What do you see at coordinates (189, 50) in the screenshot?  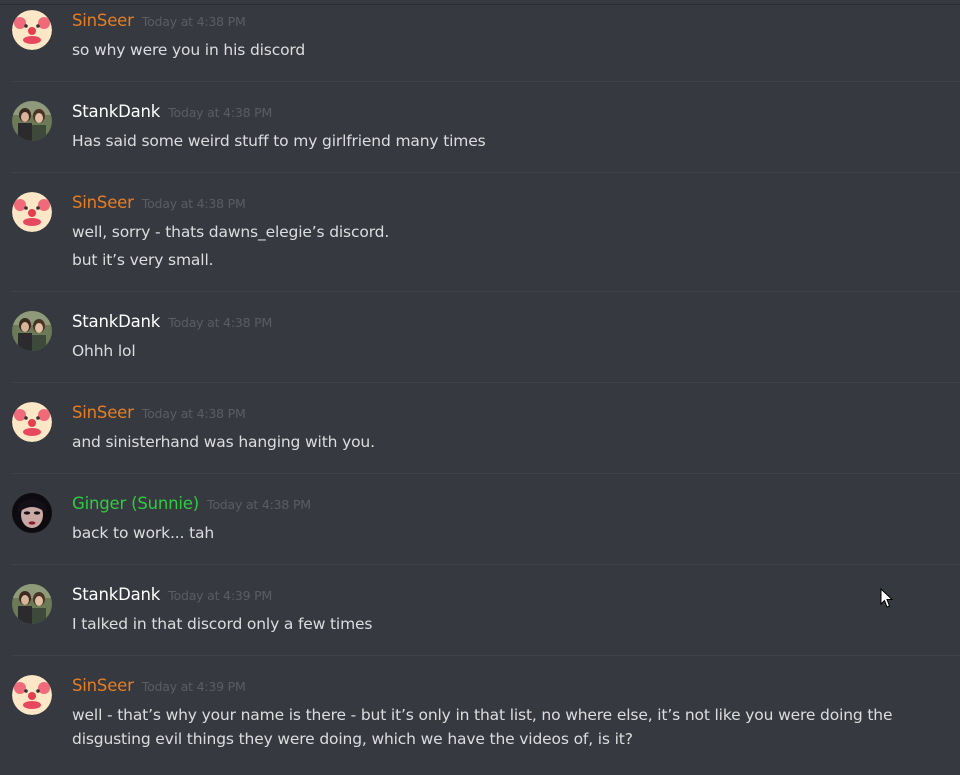 I see `message-text: so why were you in his discord` at bounding box center [189, 50].